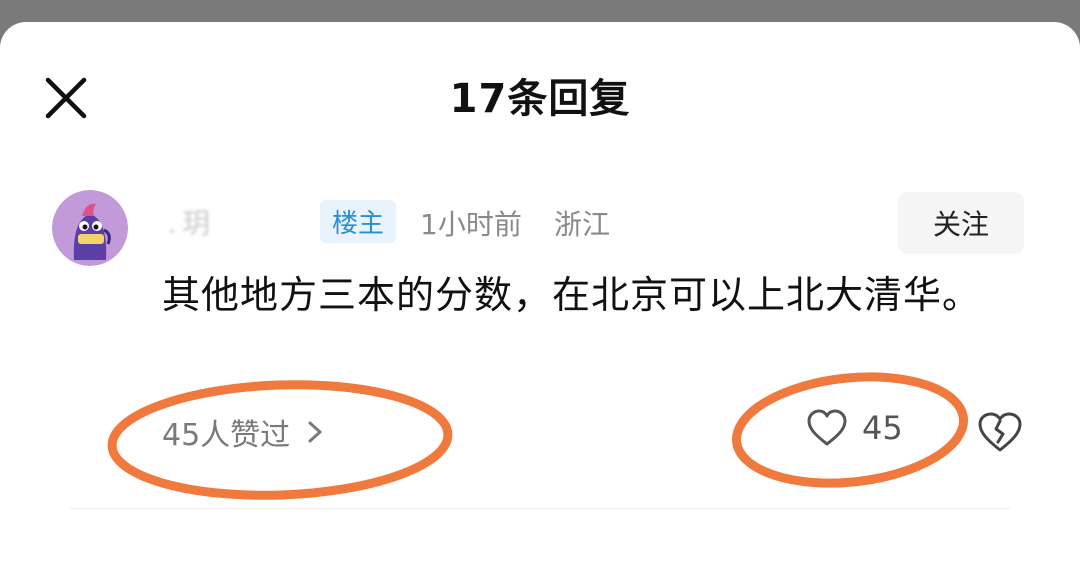 The height and width of the screenshot is (564, 1080). What do you see at coordinates (540, 508) in the screenshot?
I see `divider` at bounding box center [540, 508].